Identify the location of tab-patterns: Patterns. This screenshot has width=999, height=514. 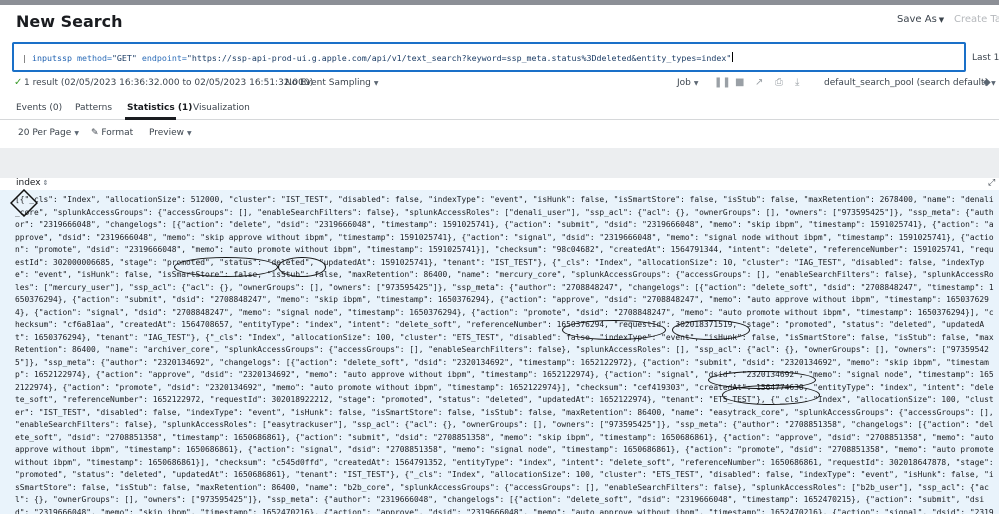
(93, 108).